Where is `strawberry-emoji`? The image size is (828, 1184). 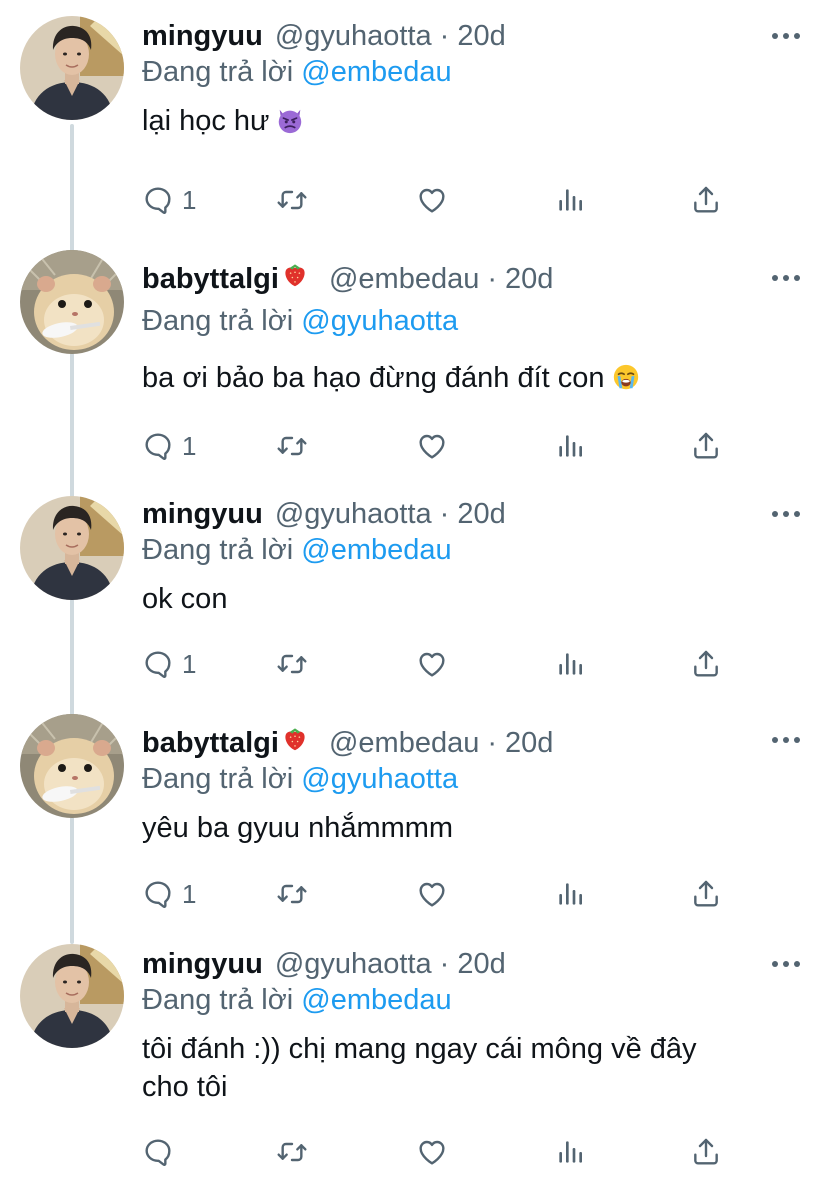
strawberry-emoji is located at coordinates (295, 742).